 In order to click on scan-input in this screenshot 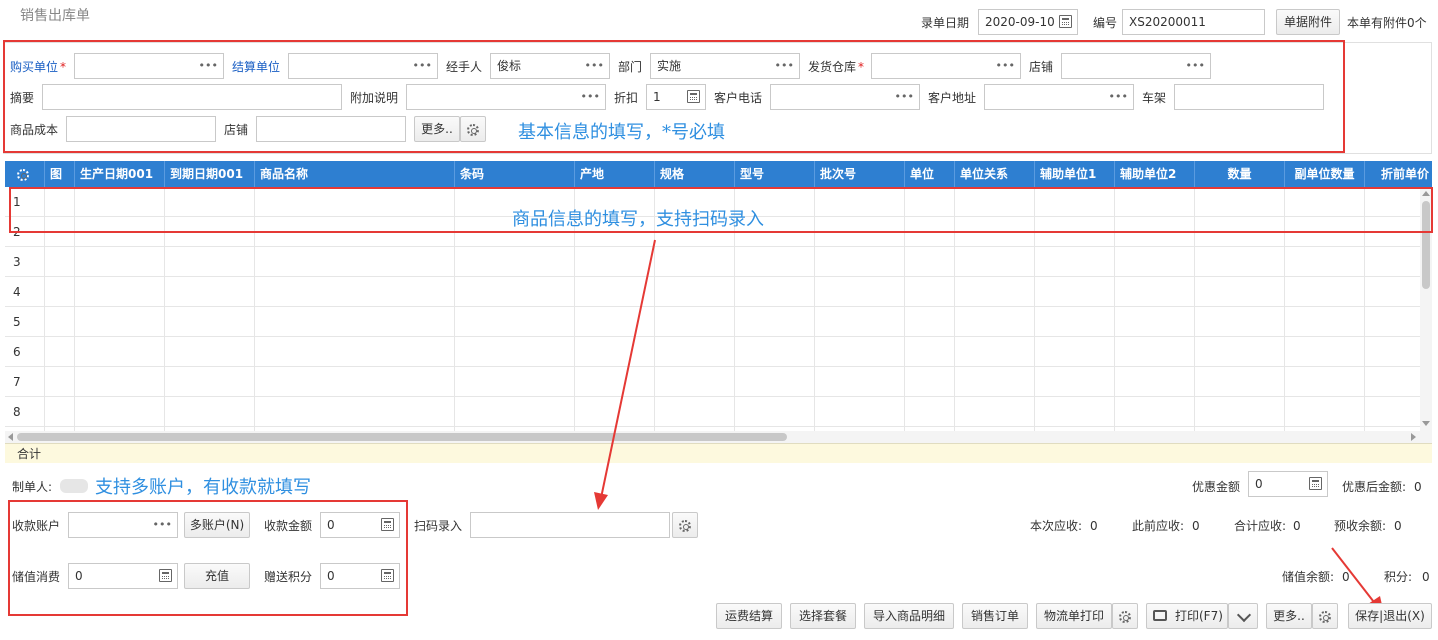, I will do `click(570, 525)`.